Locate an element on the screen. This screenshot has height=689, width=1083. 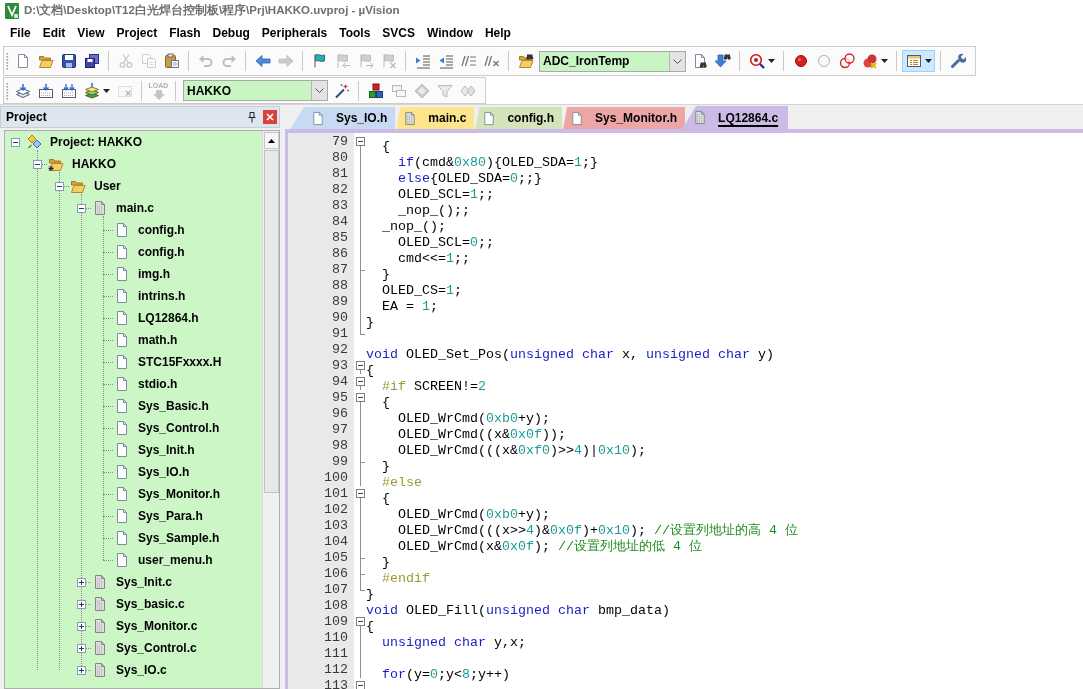
line-number: 84 is located at coordinates (339, 222).